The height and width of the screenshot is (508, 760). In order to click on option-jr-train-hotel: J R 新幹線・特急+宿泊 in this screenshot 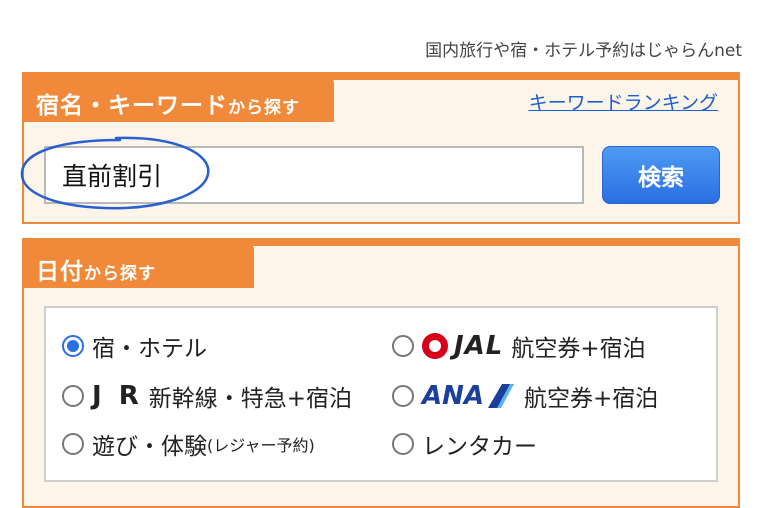, I will do `click(207, 396)`.